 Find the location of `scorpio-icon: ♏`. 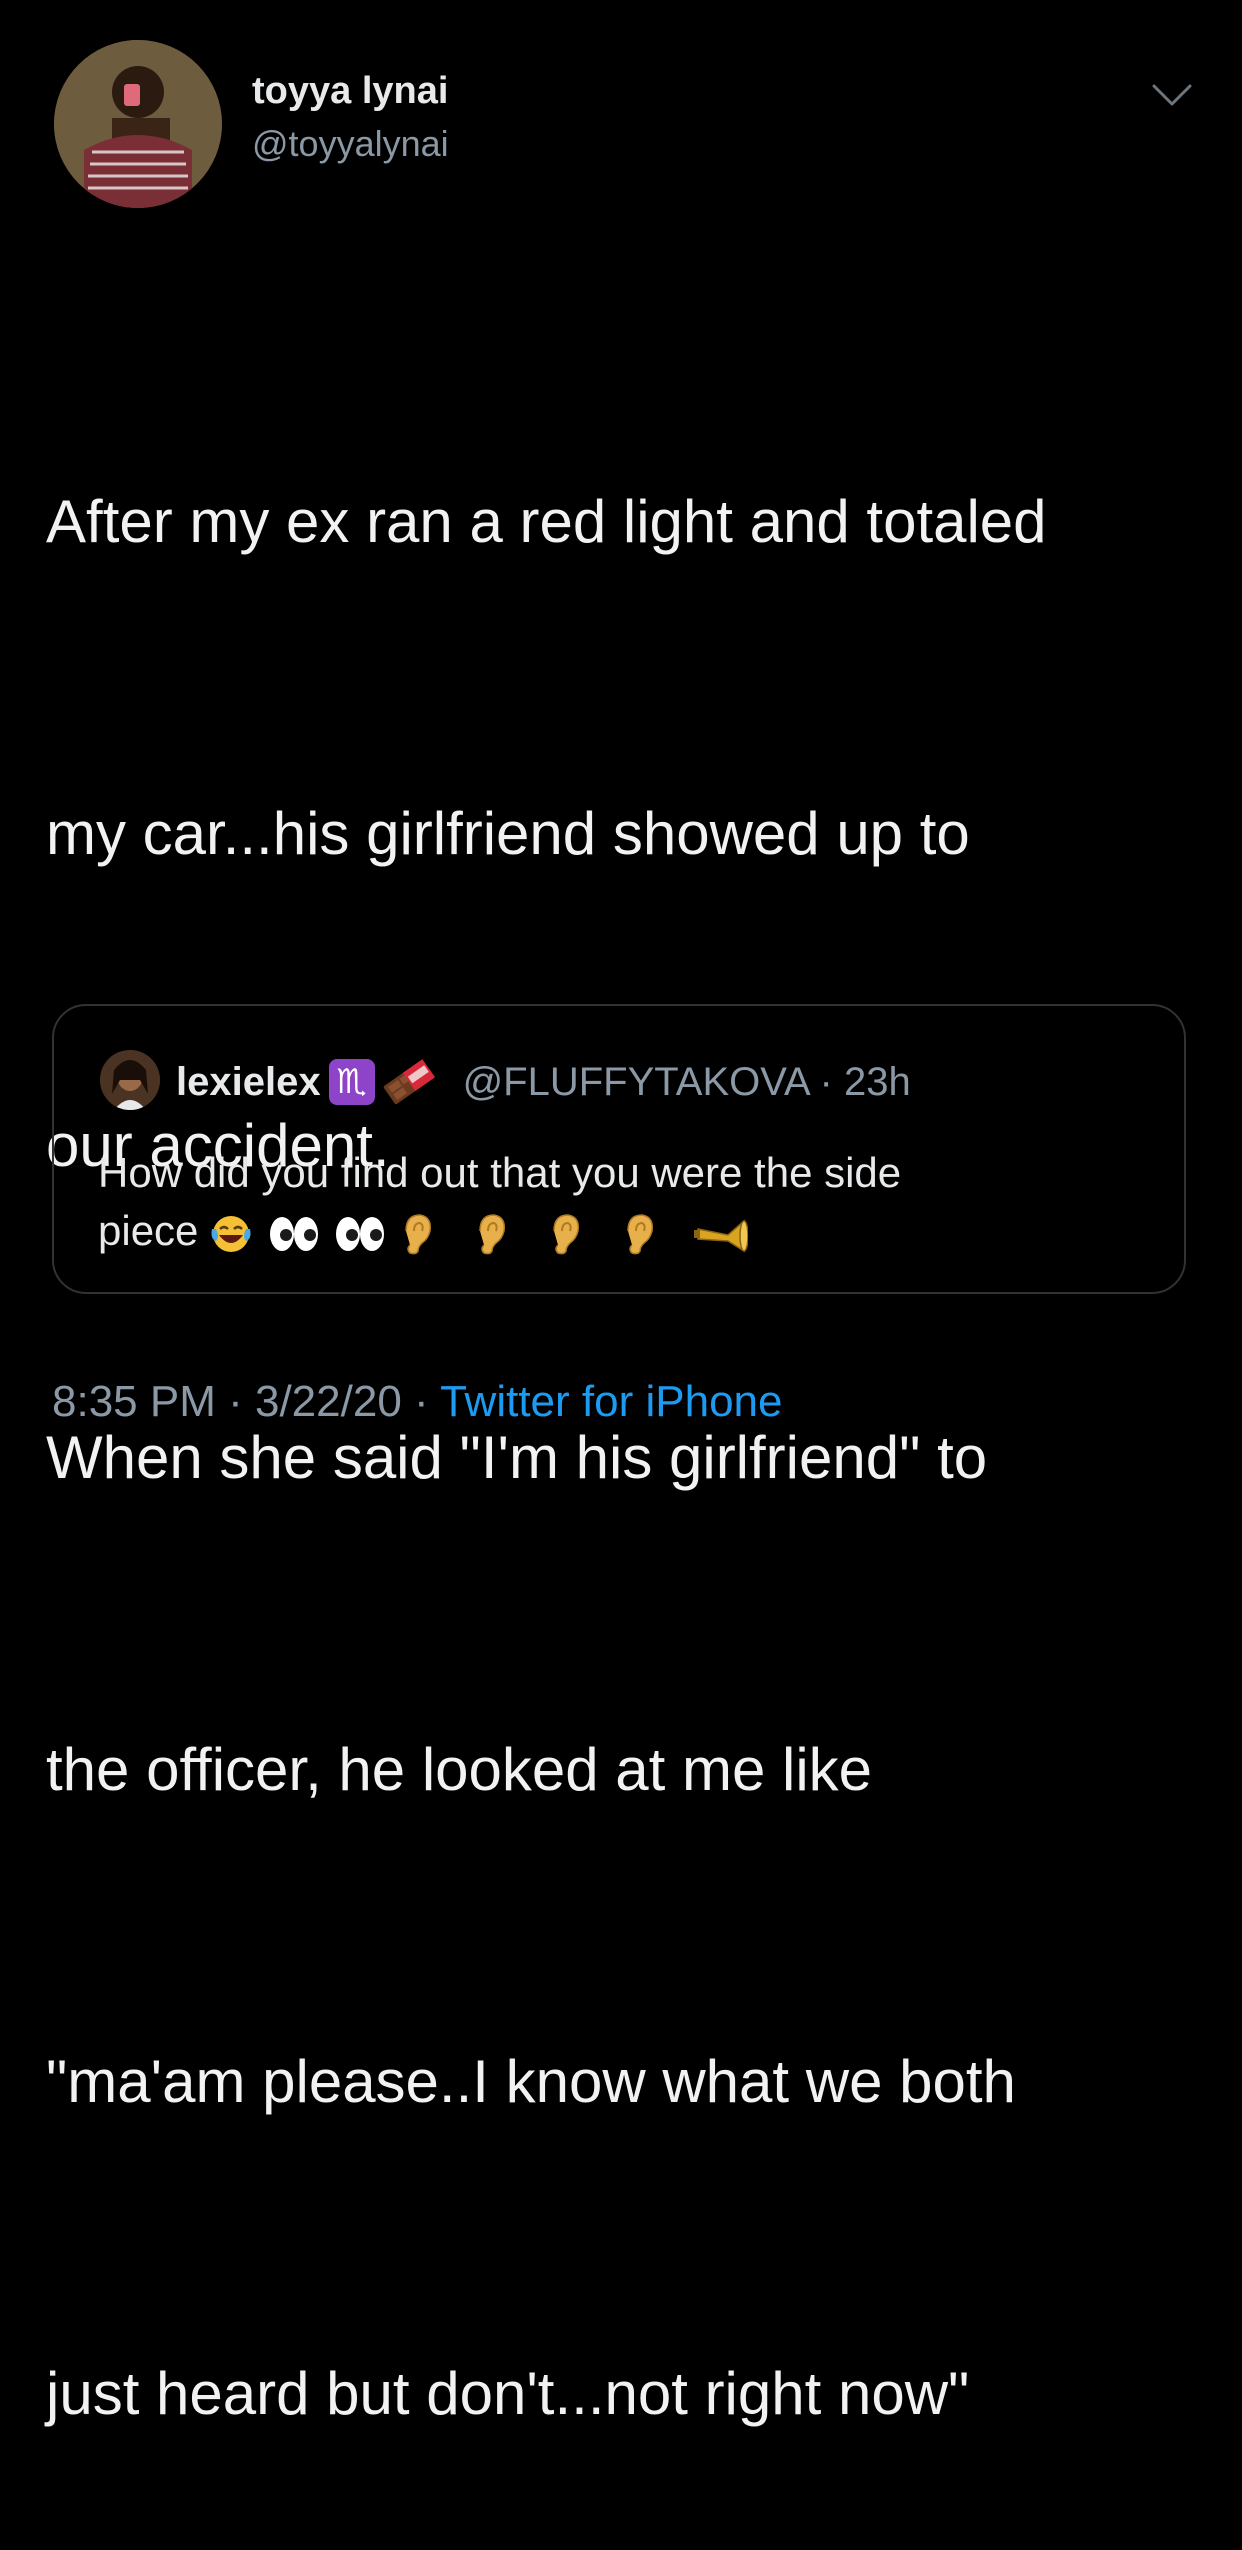

scorpio-icon: ♏ is located at coordinates (351, 1082).